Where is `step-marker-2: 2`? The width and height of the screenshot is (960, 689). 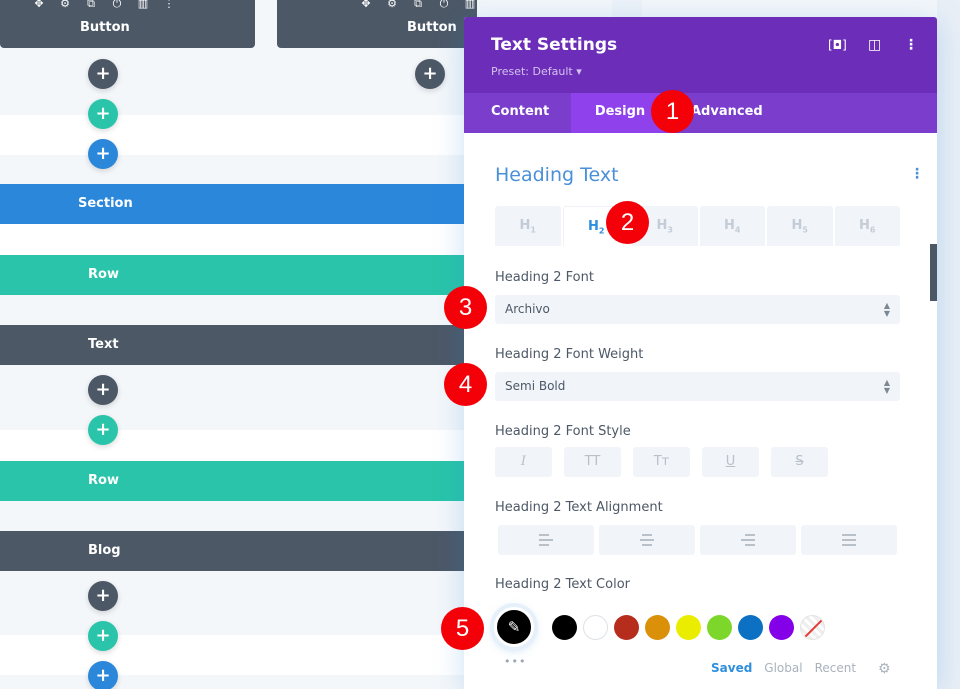
step-marker-2: 2 is located at coordinates (627, 222).